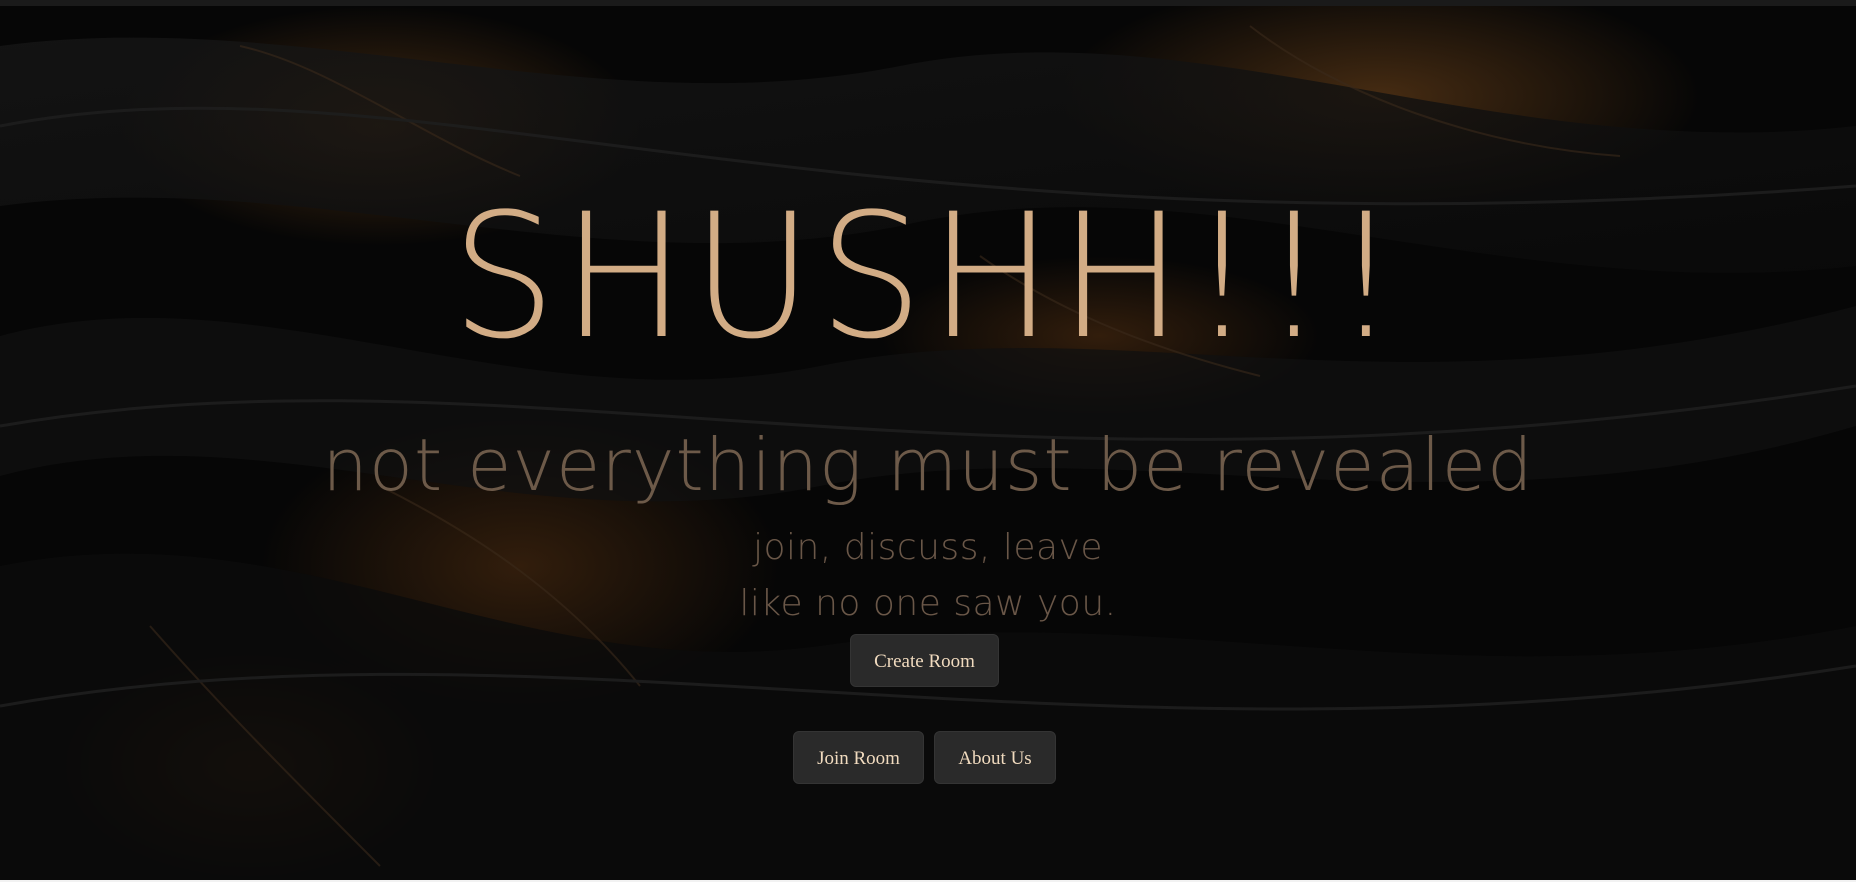 The width and height of the screenshot is (1856, 882). What do you see at coordinates (858, 757) in the screenshot?
I see `join-room-button: Join Room` at bounding box center [858, 757].